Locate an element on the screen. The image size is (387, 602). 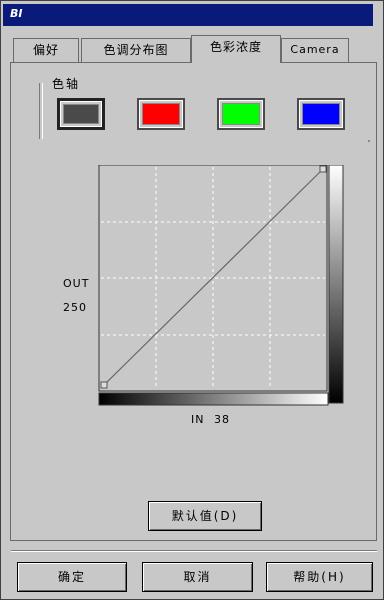
swatch-gray is located at coordinates (81, 114).